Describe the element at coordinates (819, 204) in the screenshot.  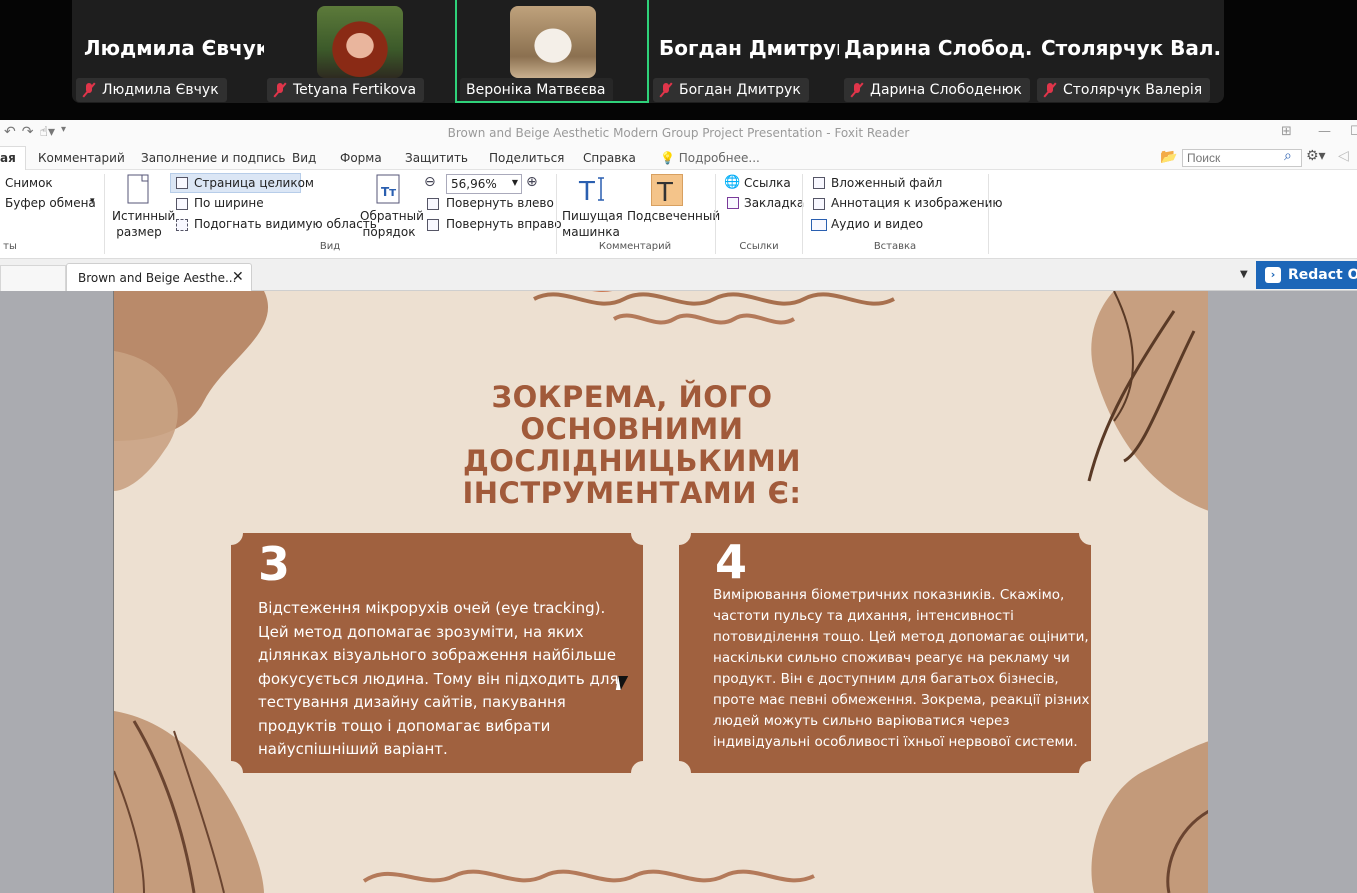
I see `image-annotation-icon` at that location.